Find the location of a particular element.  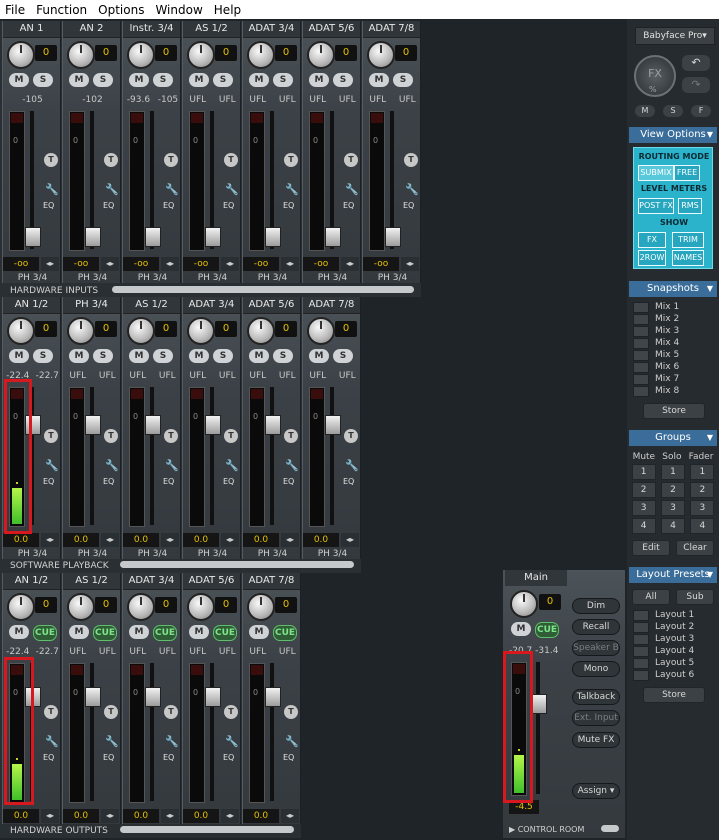

speaker-b-button: Speaker B is located at coordinates (596, 648).